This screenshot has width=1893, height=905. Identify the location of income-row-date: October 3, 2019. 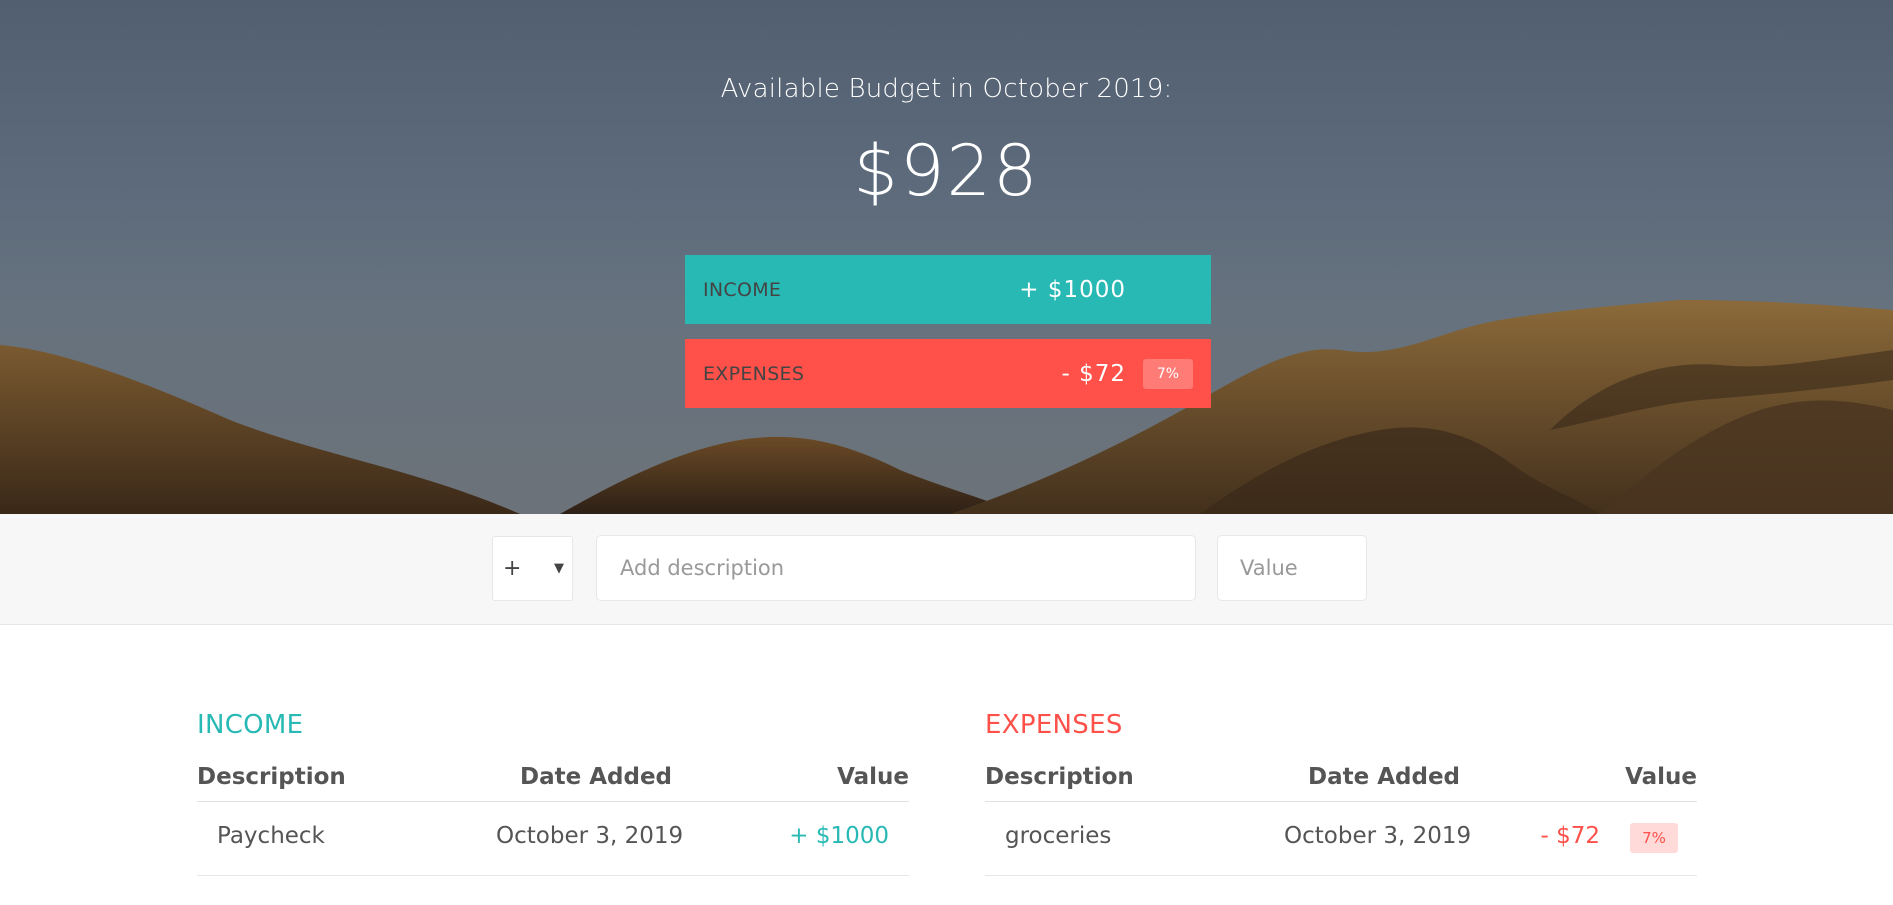
(590, 836).